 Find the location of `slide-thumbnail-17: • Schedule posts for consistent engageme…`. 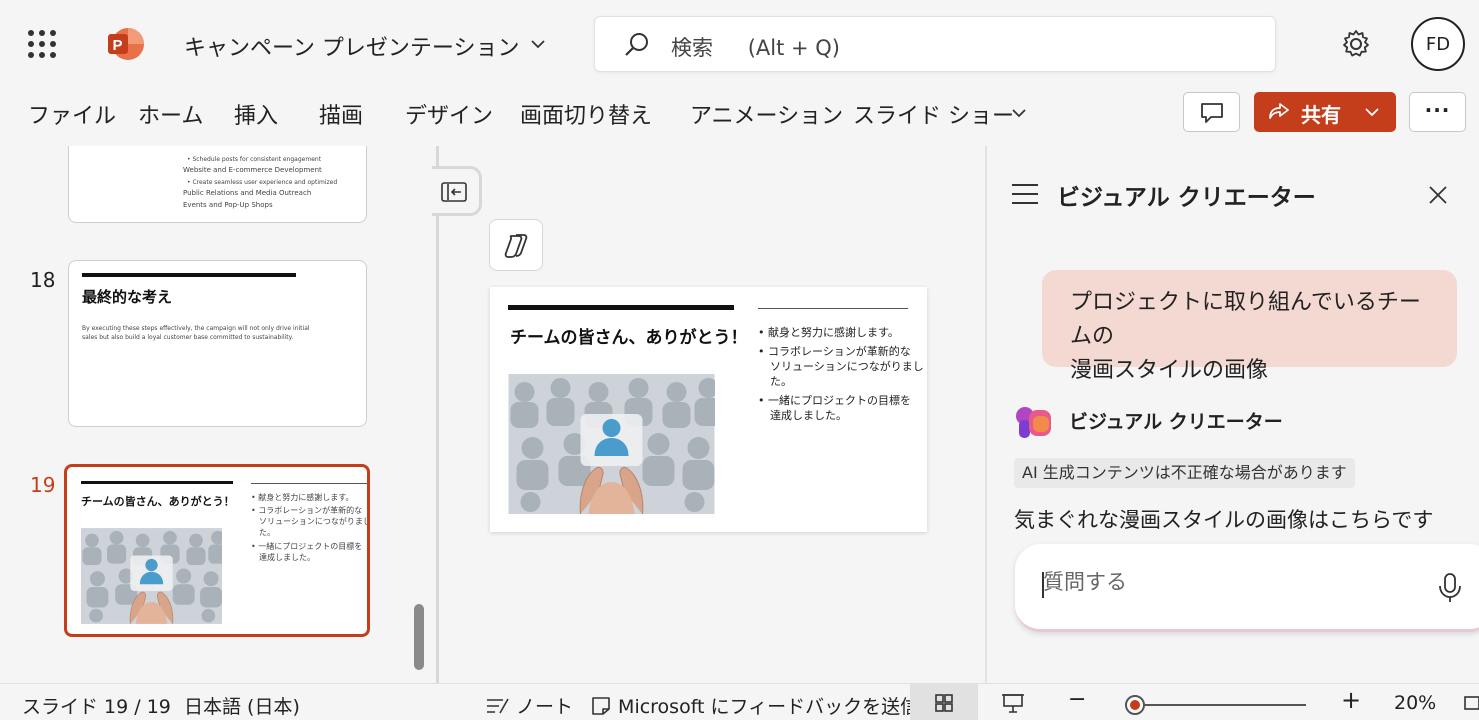

slide-thumbnail-17: • Schedule posts for consistent engageme… is located at coordinates (217, 184).